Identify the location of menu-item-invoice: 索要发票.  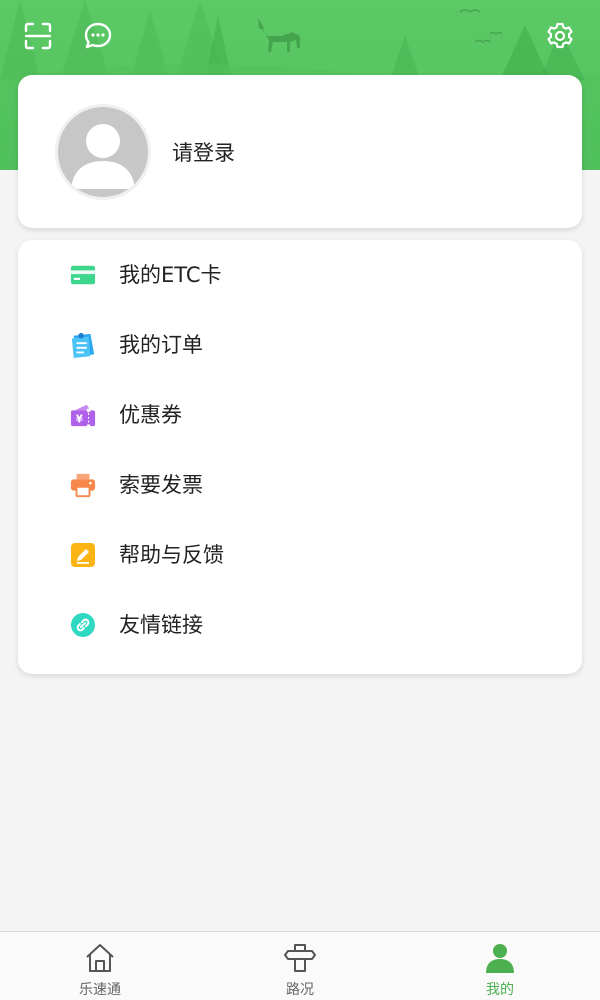
(300, 485).